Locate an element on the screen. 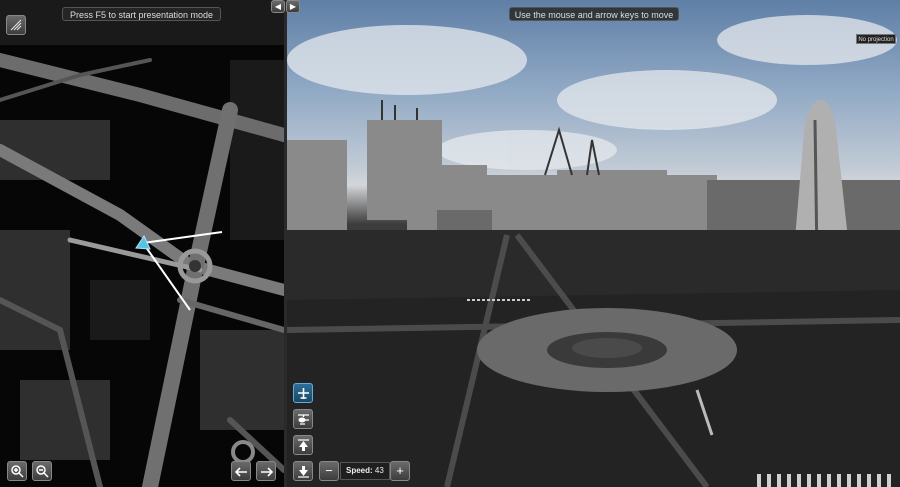  navigation-hint-banner: Use the mouse and arrow keys to move is located at coordinates (594, 14).